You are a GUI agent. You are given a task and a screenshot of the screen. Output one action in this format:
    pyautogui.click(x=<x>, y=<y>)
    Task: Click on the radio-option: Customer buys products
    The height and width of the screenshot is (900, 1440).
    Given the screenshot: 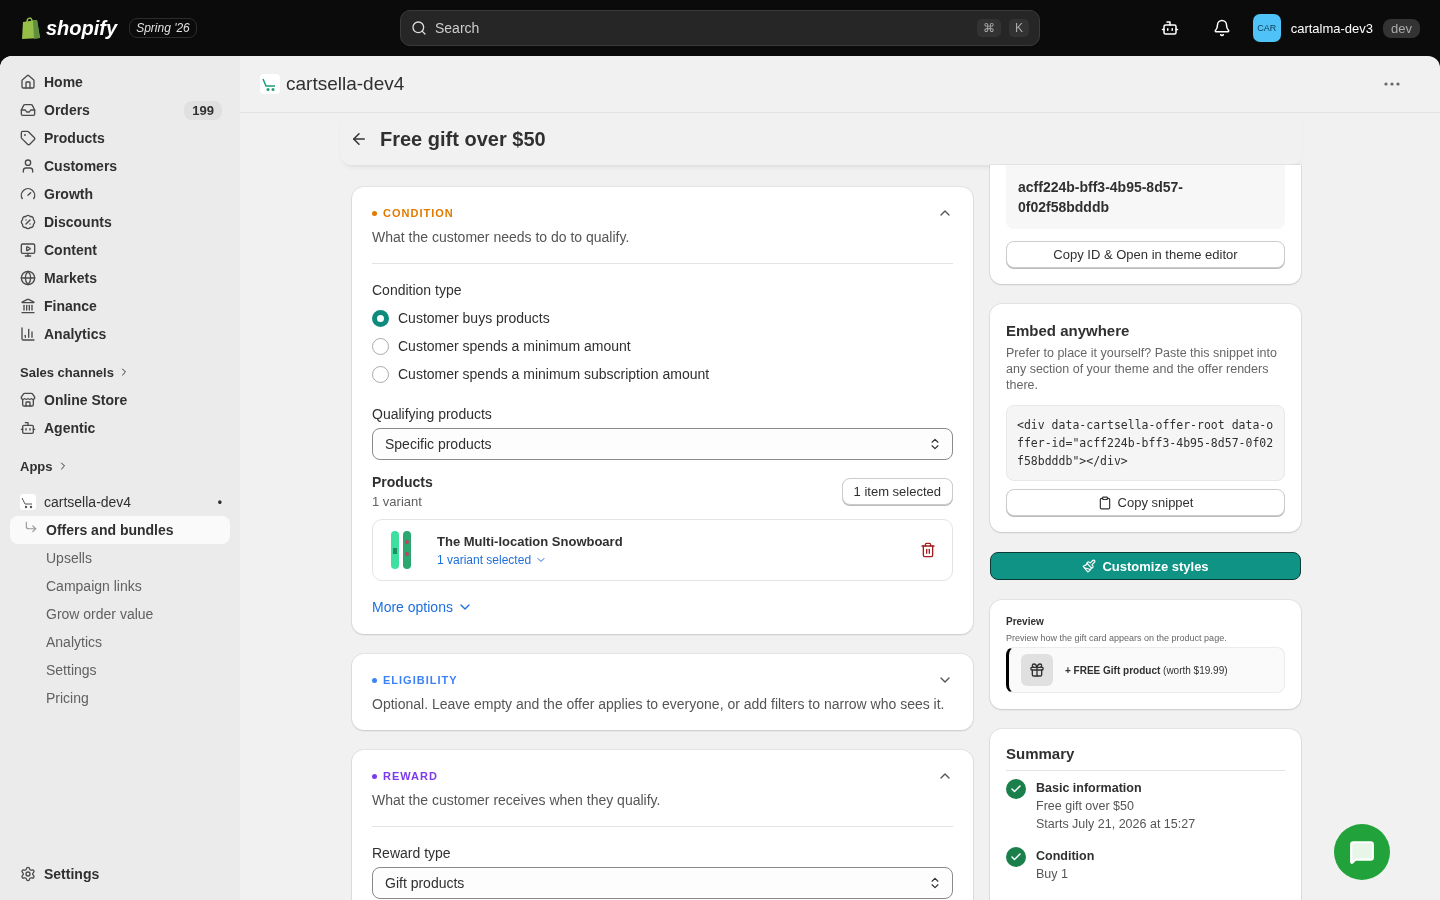 What is the action you would take?
    pyautogui.click(x=662, y=318)
    